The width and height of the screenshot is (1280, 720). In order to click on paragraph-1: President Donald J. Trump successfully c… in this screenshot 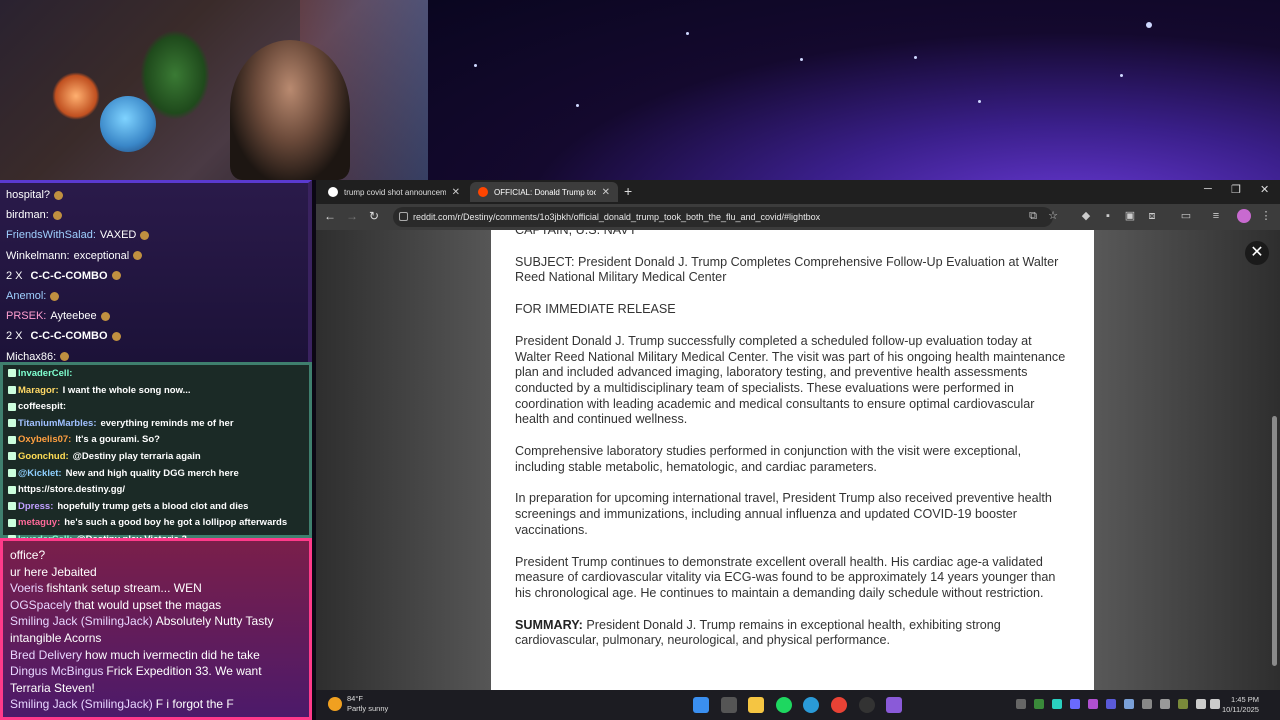, I will do `click(790, 380)`.